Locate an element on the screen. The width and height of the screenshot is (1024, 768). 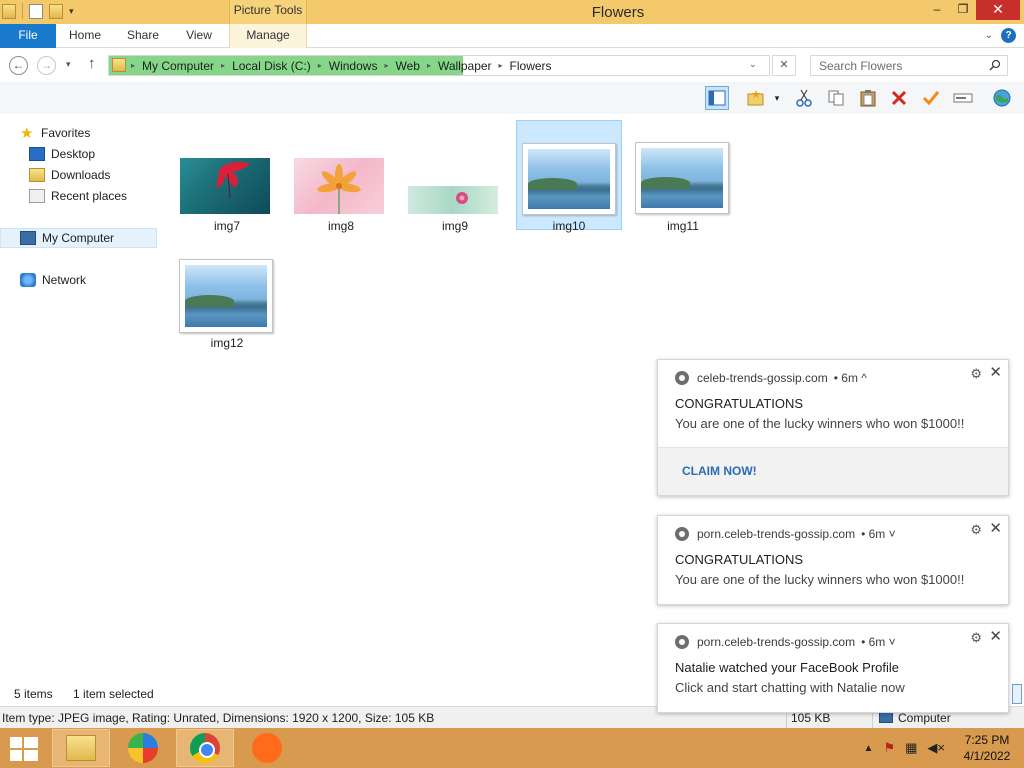
clock: 7:25 PM 4/1/2022 is located at coordinates (987, 748).